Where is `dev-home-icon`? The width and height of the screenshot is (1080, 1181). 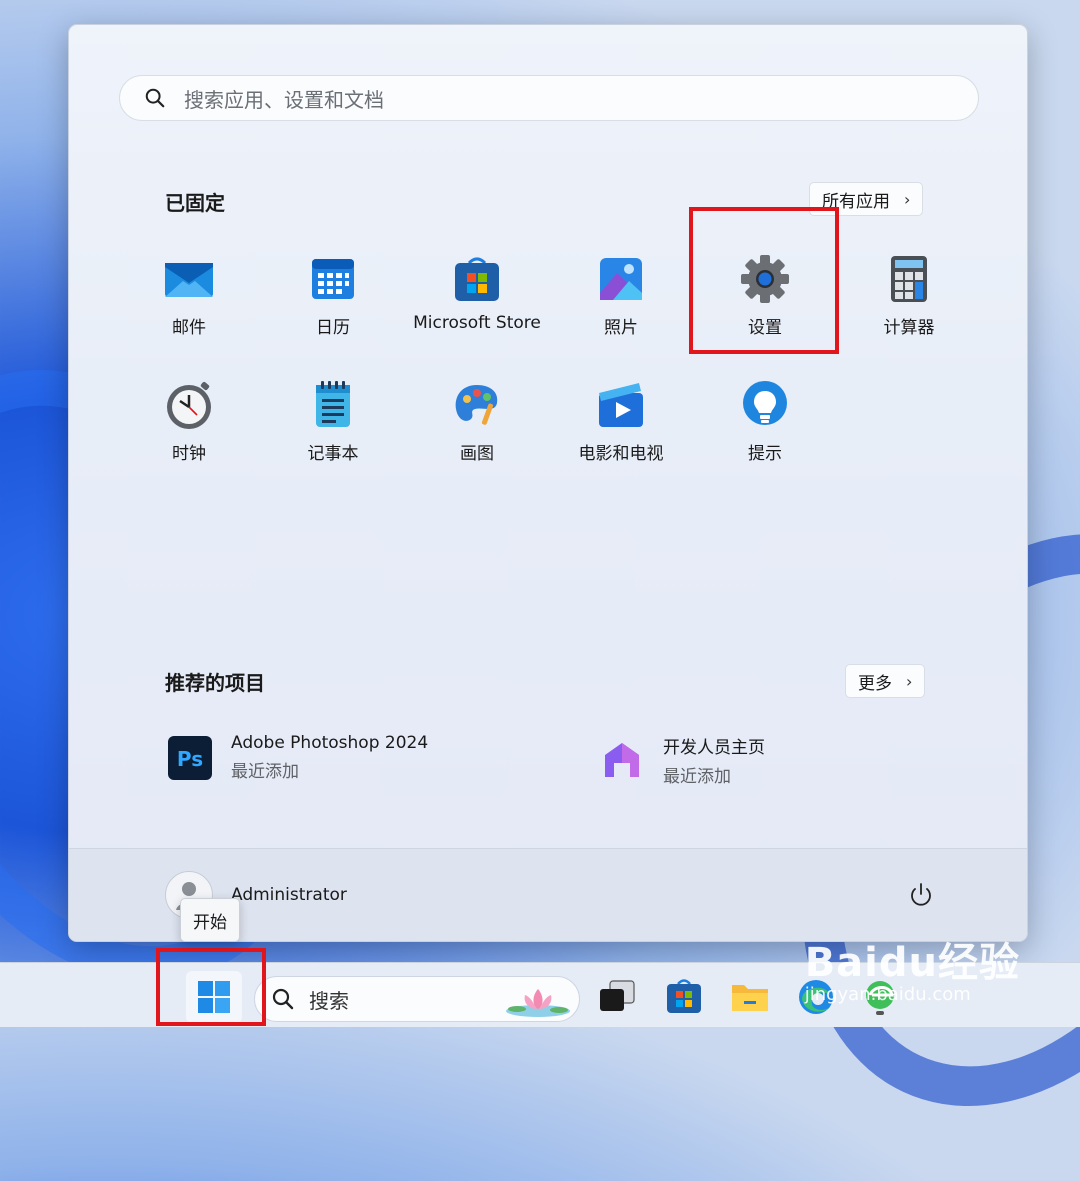 dev-home-icon is located at coordinates (622, 760).